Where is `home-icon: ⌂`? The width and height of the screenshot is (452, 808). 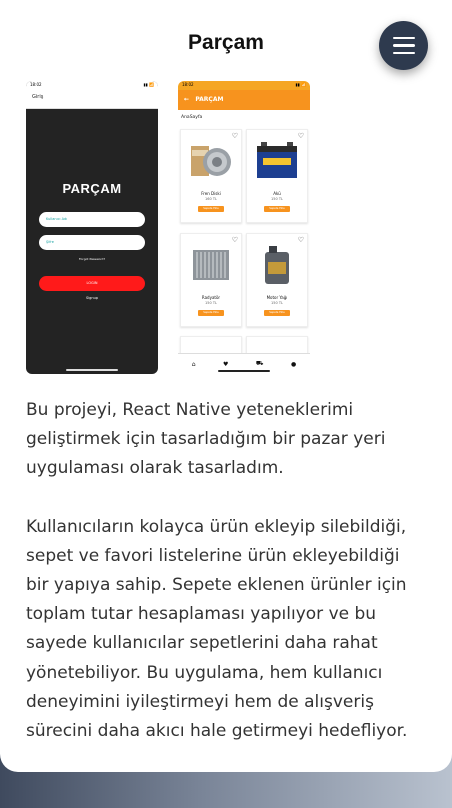 home-icon: ⌂ is located at coordinates (193, 364).